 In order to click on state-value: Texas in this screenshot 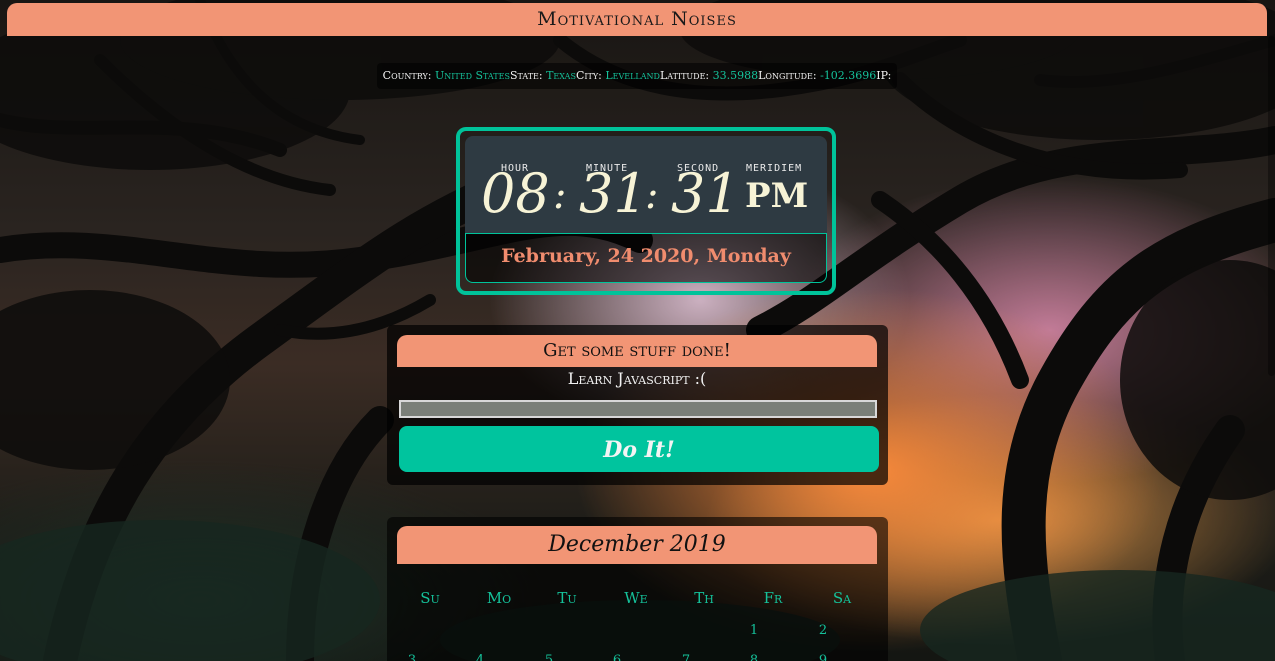, I will do `click(561, 75)`.